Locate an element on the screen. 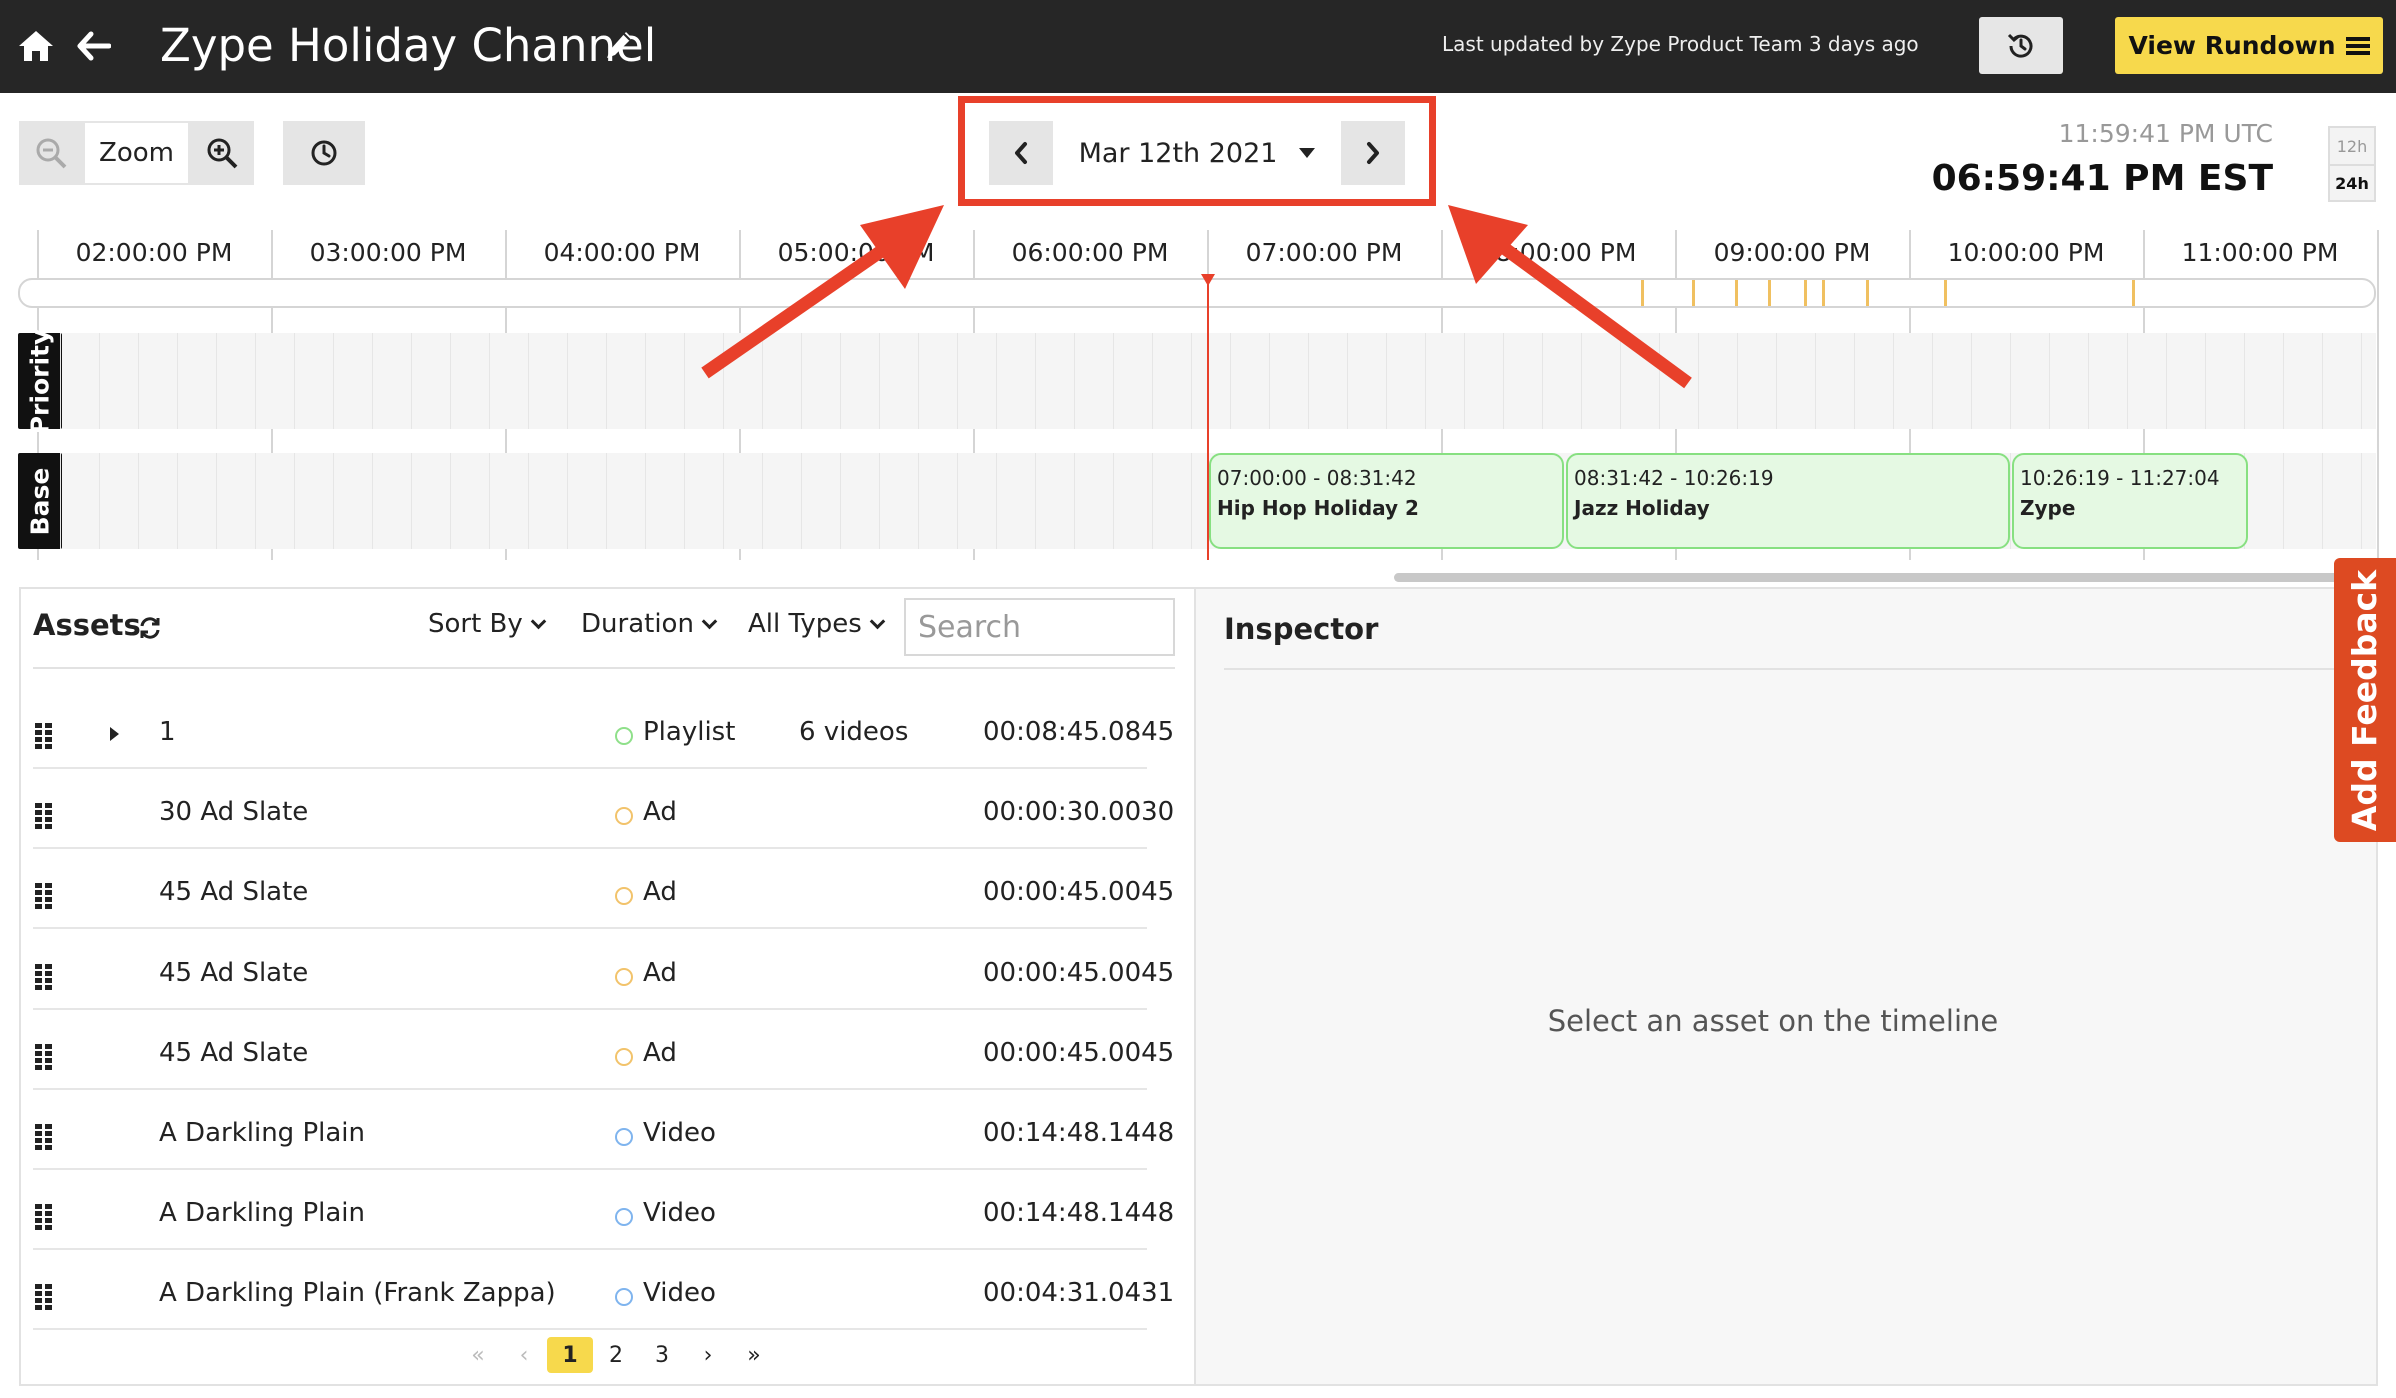 The image size is (2396, 1398). history-button is located at coordinates (2021, 45).